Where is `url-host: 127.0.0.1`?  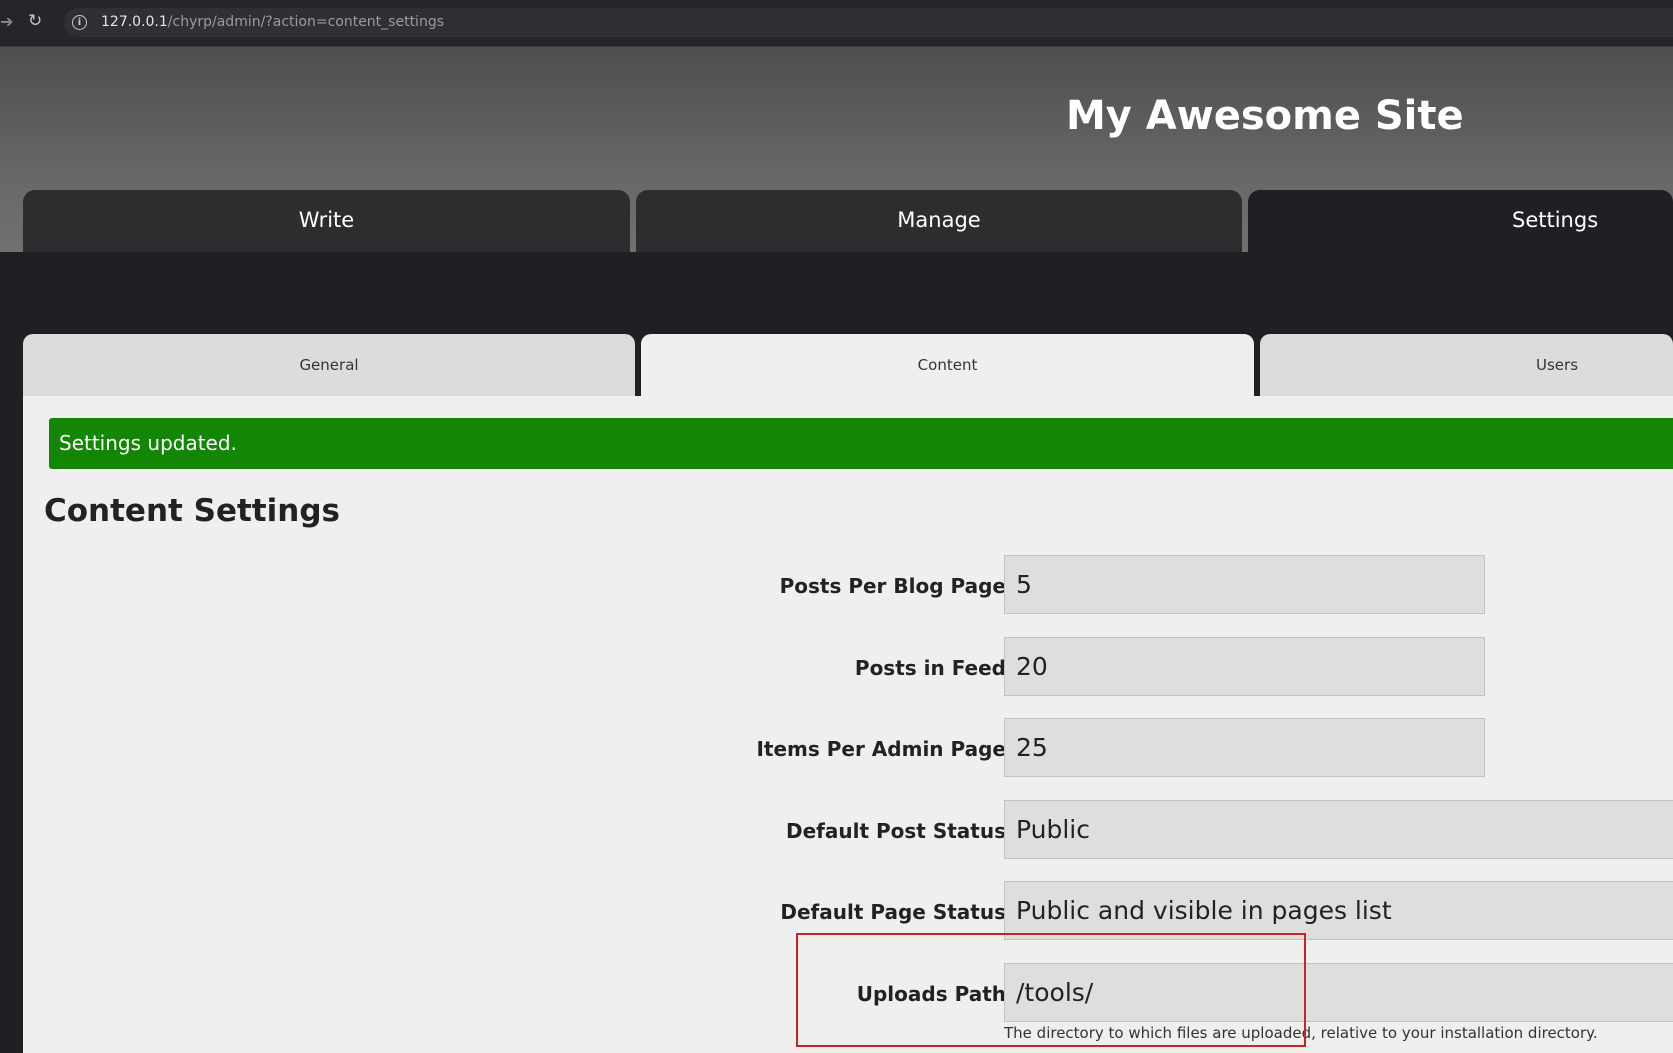
url-host: 127.0.0.1 is located at coordinates (134, 22).